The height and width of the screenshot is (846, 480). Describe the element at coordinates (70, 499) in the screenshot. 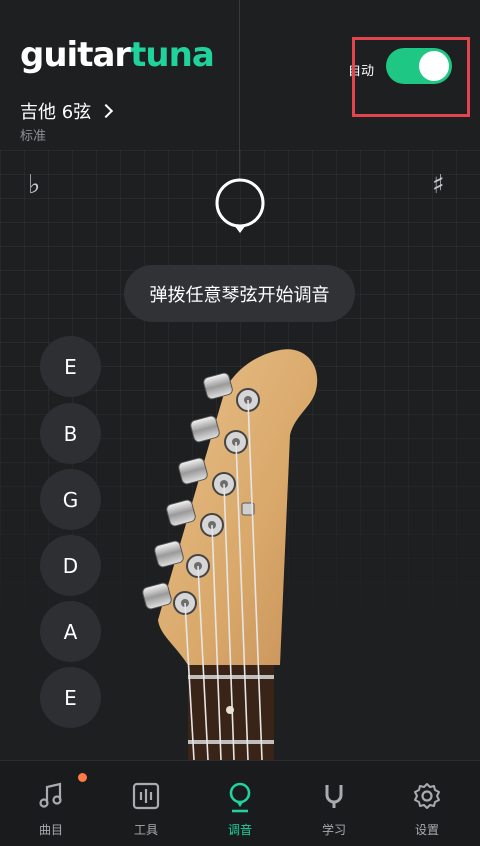

I see `string-button-g: G` at that location.